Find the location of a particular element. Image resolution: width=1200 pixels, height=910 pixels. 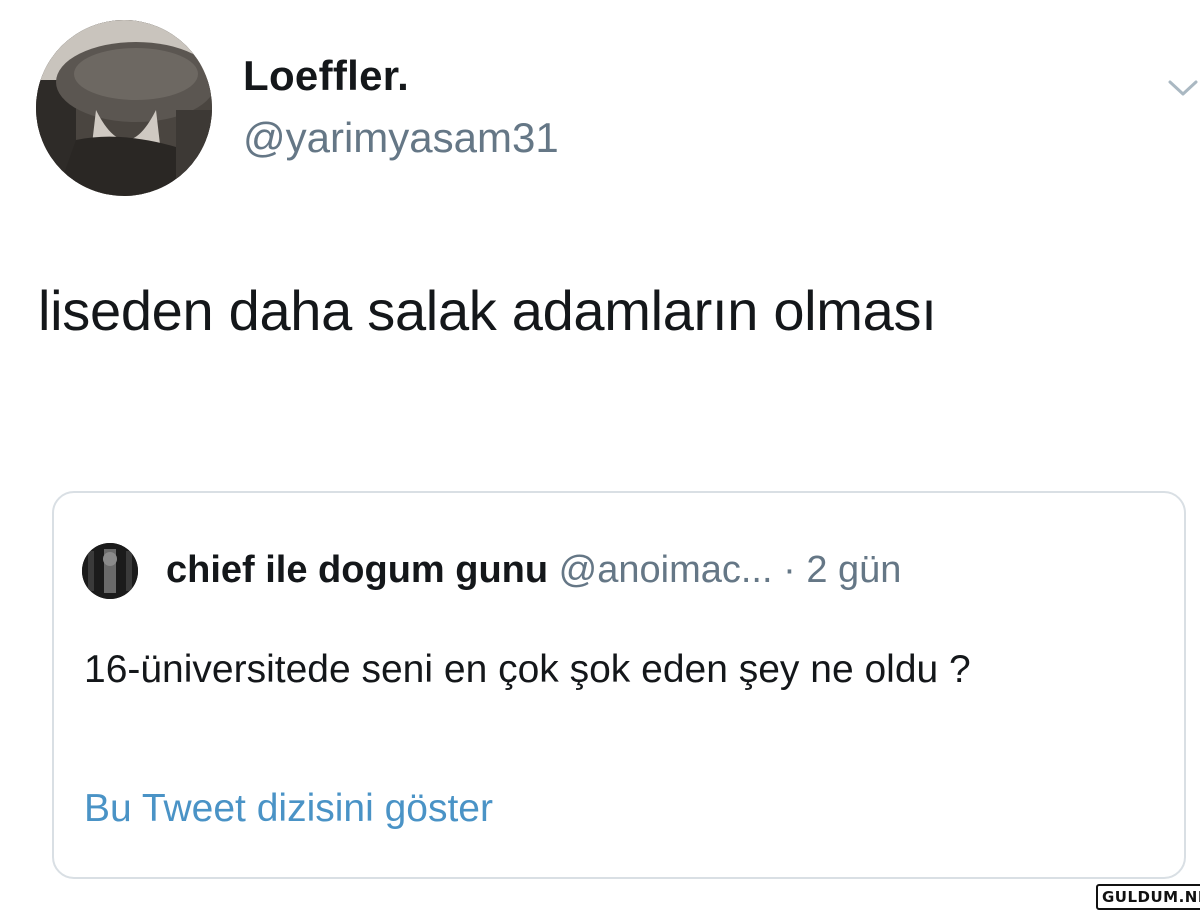

tweet-text: liseden daha salak adamların olması is located at coordinates (487, 310).